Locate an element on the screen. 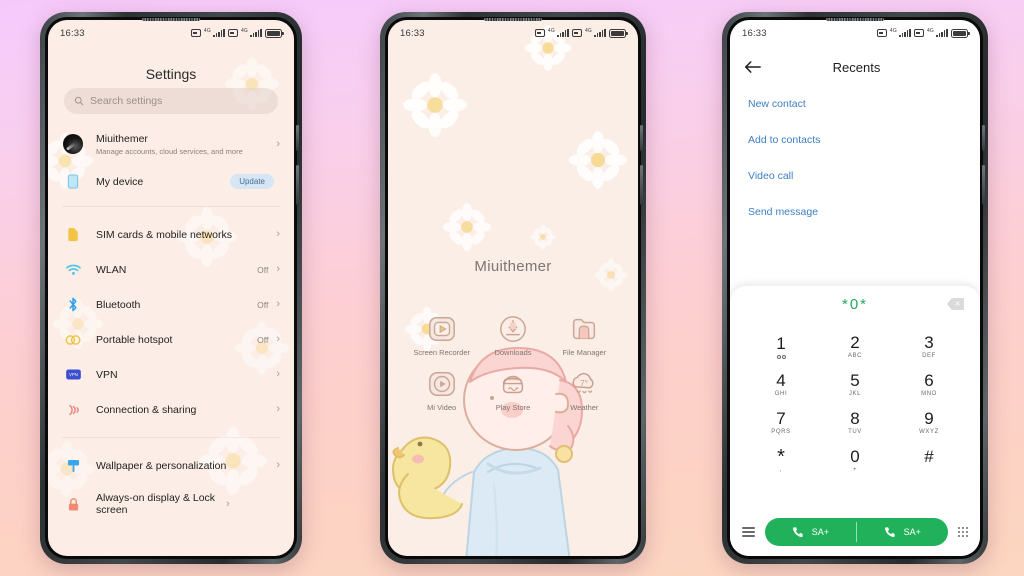  key-letters: TUV is located at coordinates (855, 432).